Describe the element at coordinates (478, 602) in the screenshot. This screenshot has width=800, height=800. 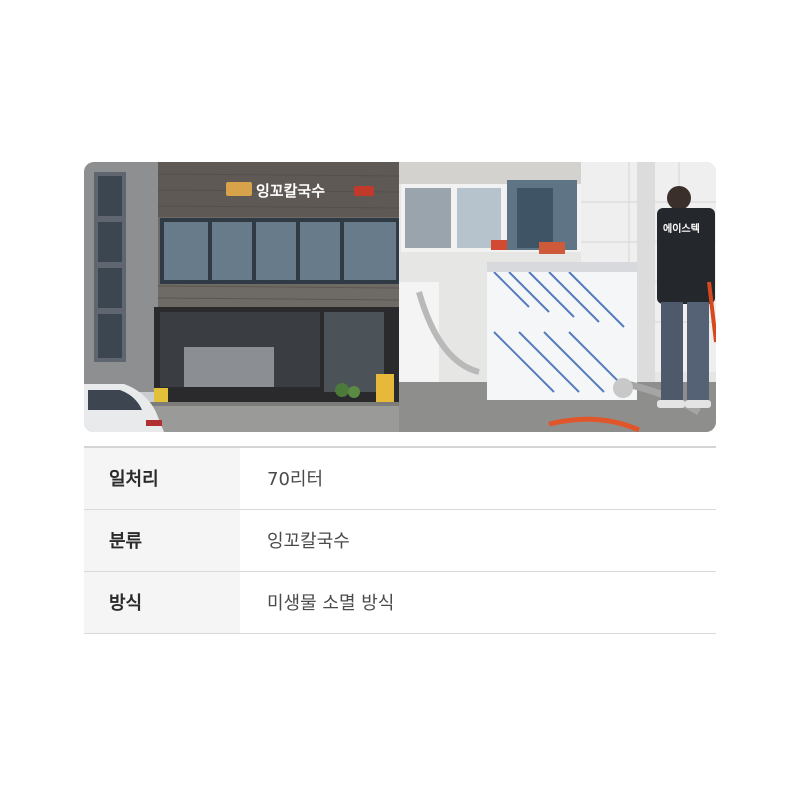
I see `spec-value-method: 미생물 소멸 방식` at that location.